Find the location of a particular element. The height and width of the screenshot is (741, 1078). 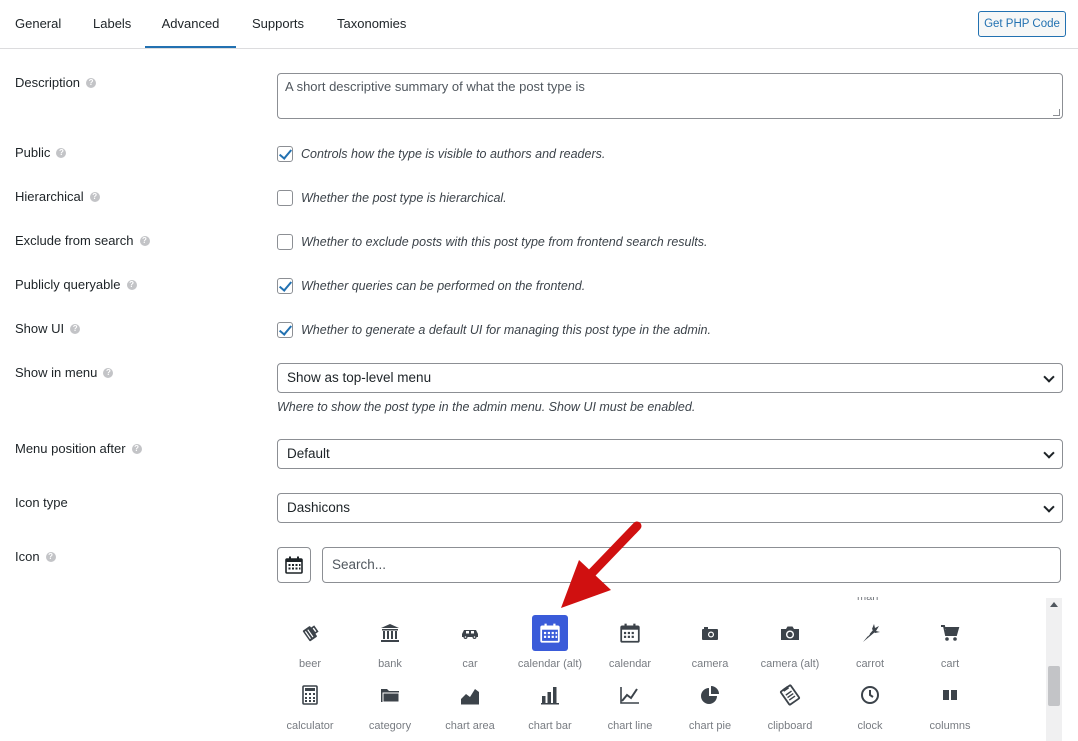

tab-advanced: Advanced is located at coordinates (190, 24).